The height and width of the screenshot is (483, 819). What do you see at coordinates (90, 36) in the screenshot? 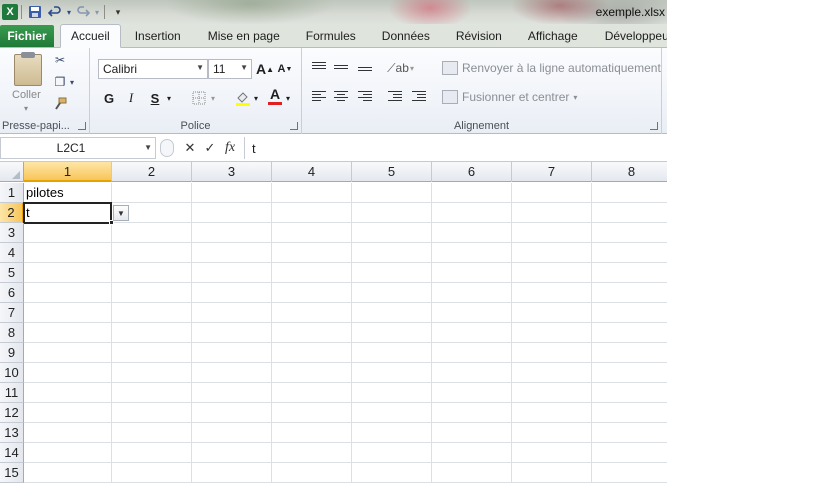
I see `tab-home: Accueil` at bounding box center [90, 36].